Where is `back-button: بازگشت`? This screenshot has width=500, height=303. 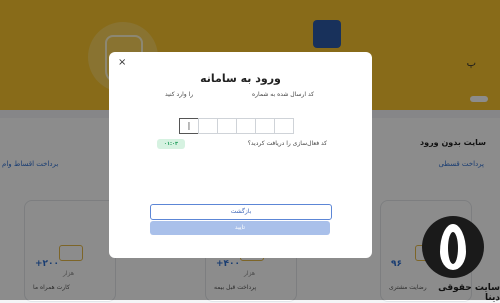
back-button: بازگشت is located at coordinates (241, 212).